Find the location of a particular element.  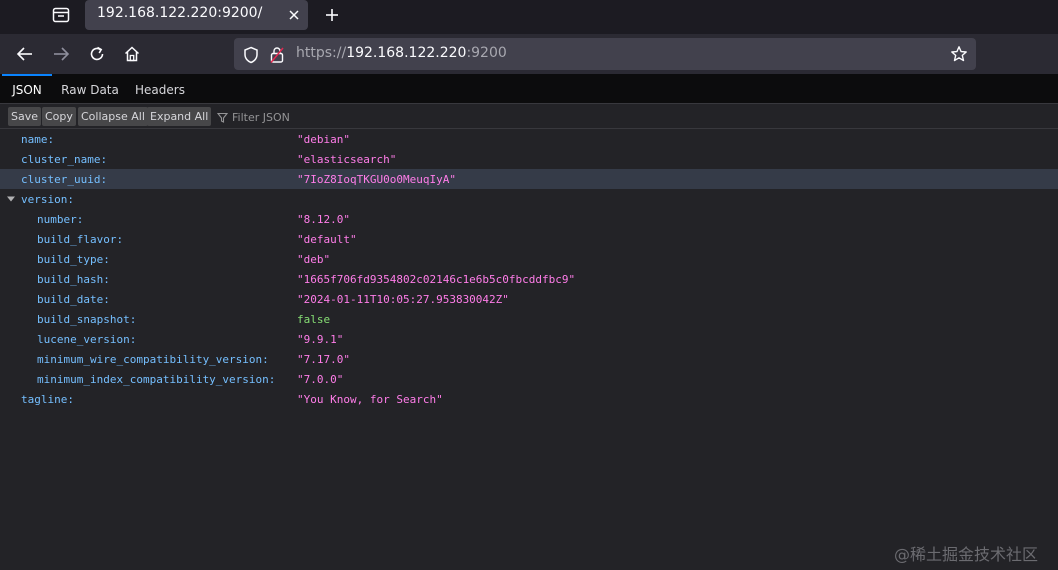

json-key: tagline: is located at coordinates (47, 399).